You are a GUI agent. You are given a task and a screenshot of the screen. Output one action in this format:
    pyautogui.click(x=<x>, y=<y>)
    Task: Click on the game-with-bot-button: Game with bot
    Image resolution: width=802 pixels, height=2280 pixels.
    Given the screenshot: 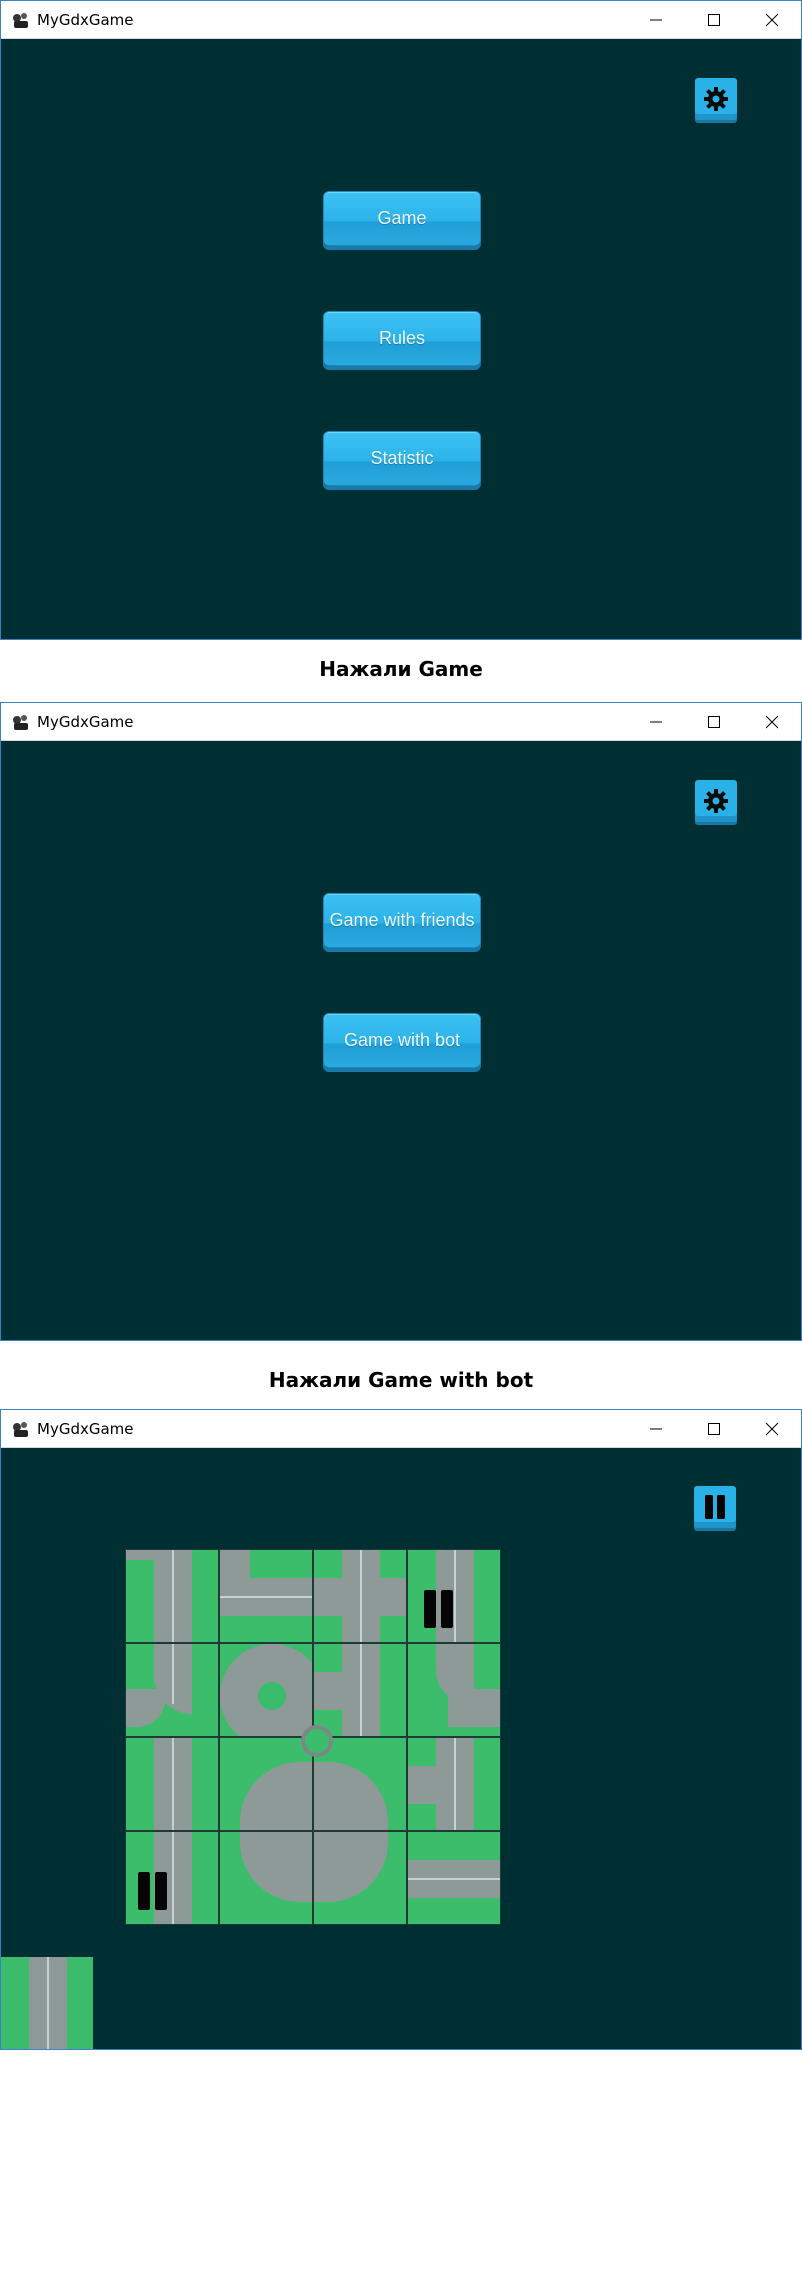 What is the action you would take?
    pyautogui.click(x=402, y=1040)
    